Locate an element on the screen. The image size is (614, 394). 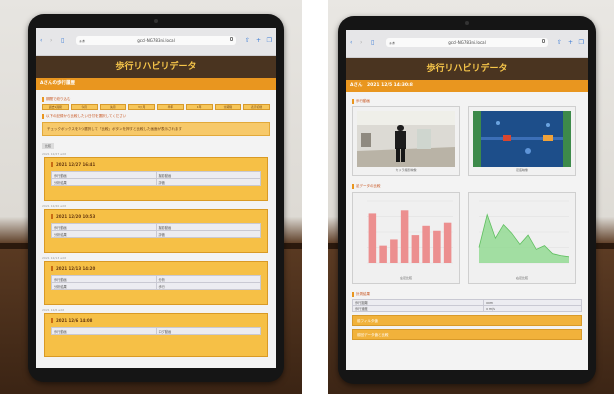
sole-video-image is located at coordinates (522, 139).